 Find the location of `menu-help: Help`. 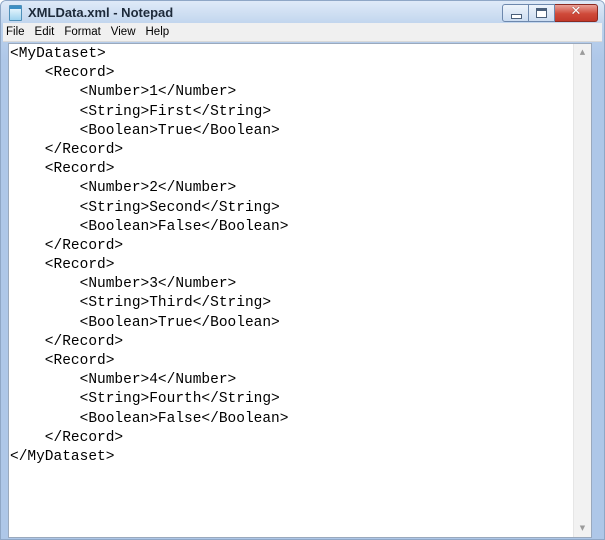

menu-help: Help is located at coordinates (158, 32).